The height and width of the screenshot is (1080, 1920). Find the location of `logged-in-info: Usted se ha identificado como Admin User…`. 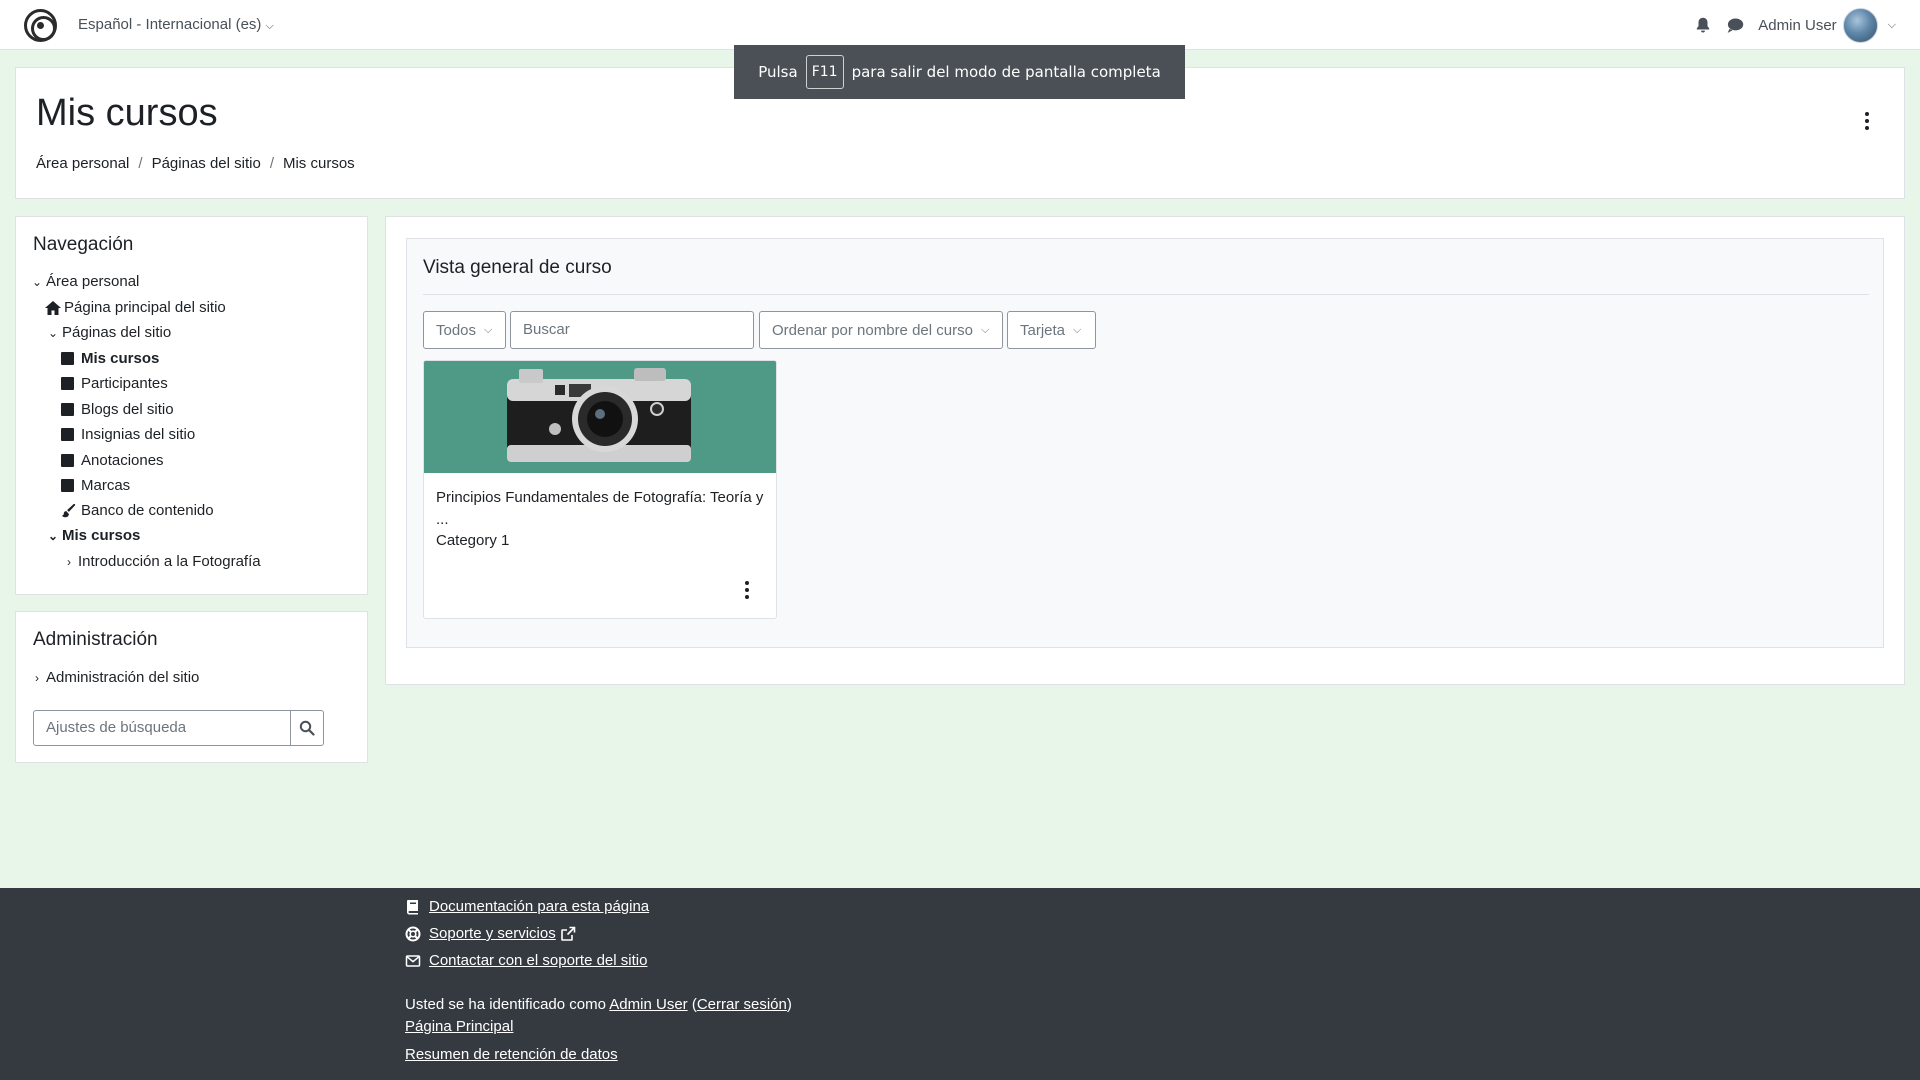

logged-in-info: Usted se ha identificado como Admin User… is located at coordinates (598, 1004).